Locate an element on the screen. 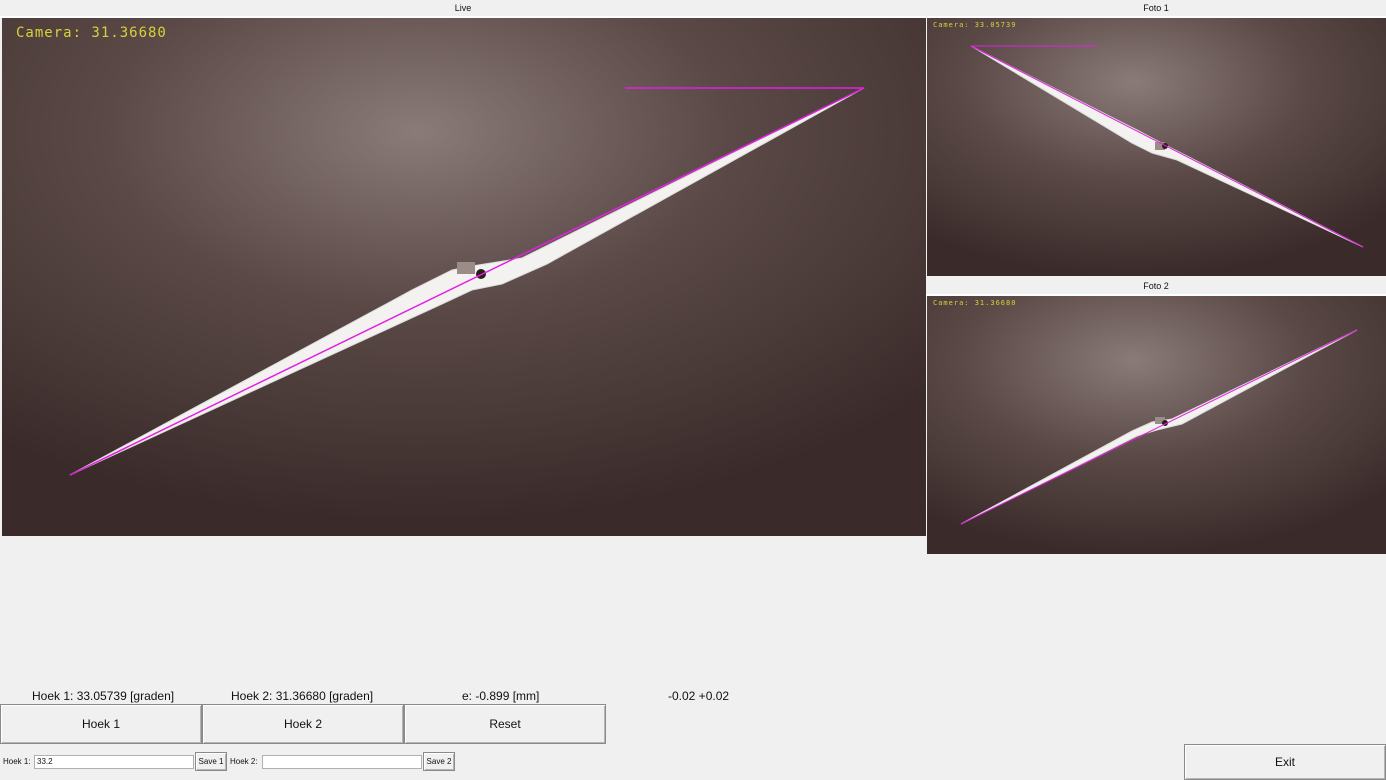  foto1-camera-view: Camera: 33.05739 is located at coordinates (1156, 147).